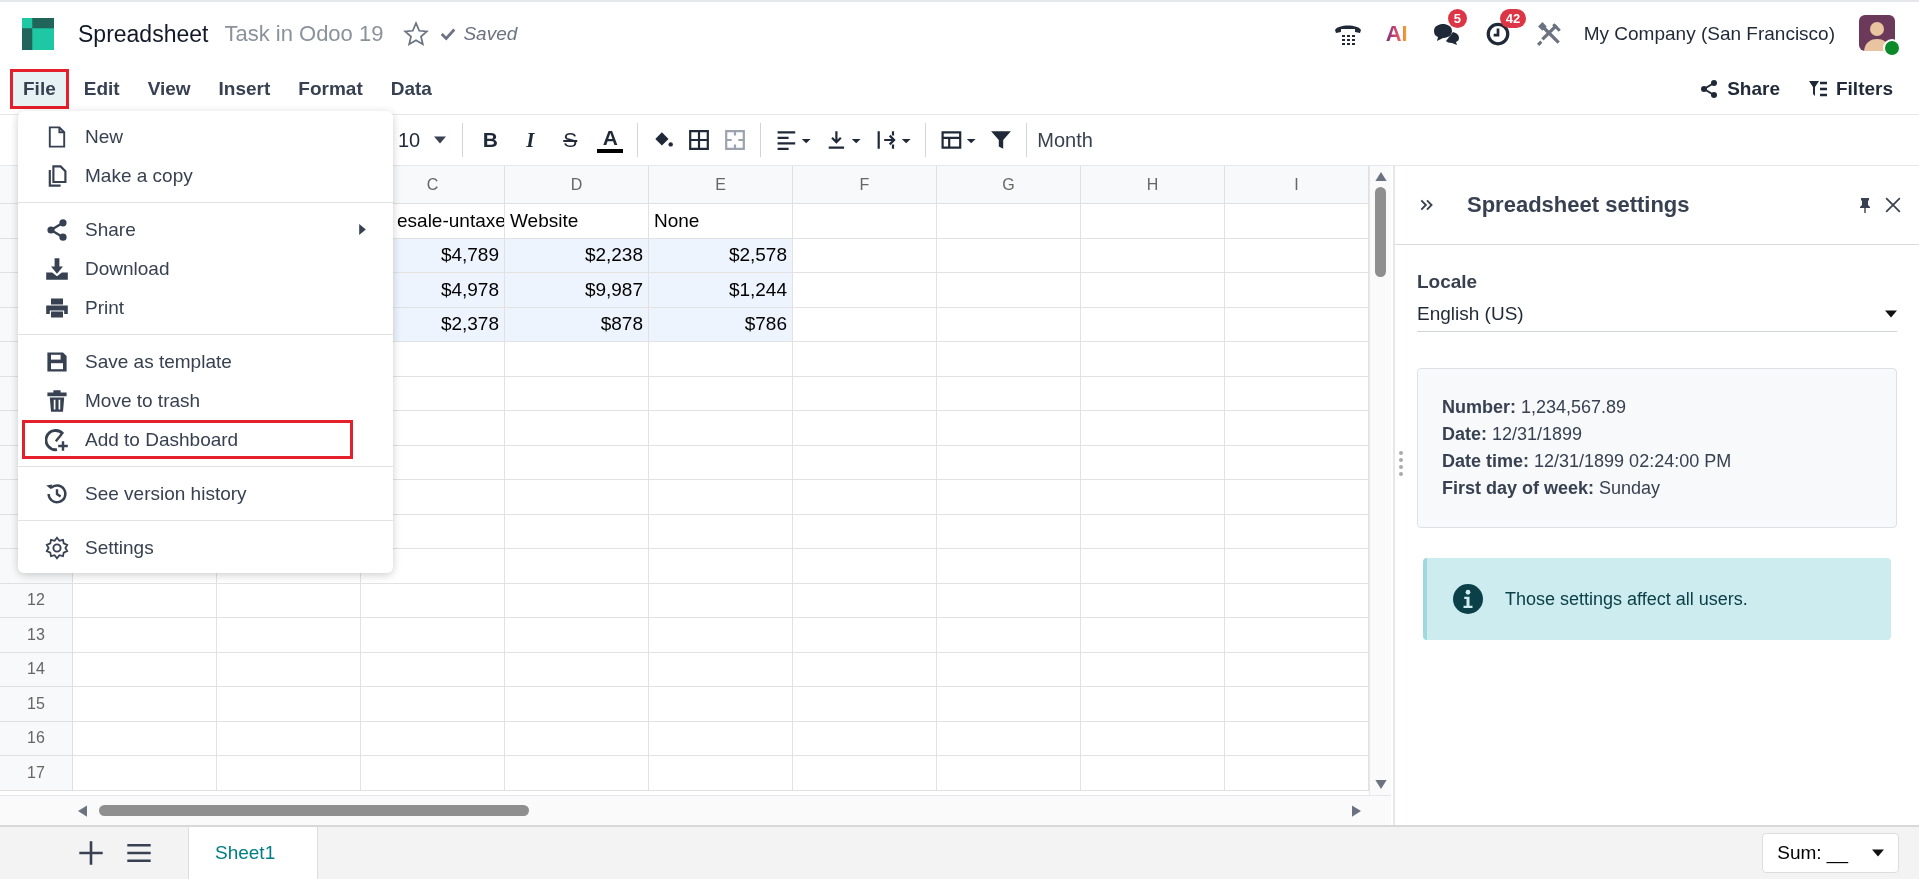  Describe the element at coordinates (721, 255) in the screenshot. I see `table-cell: $2,578` at that location.